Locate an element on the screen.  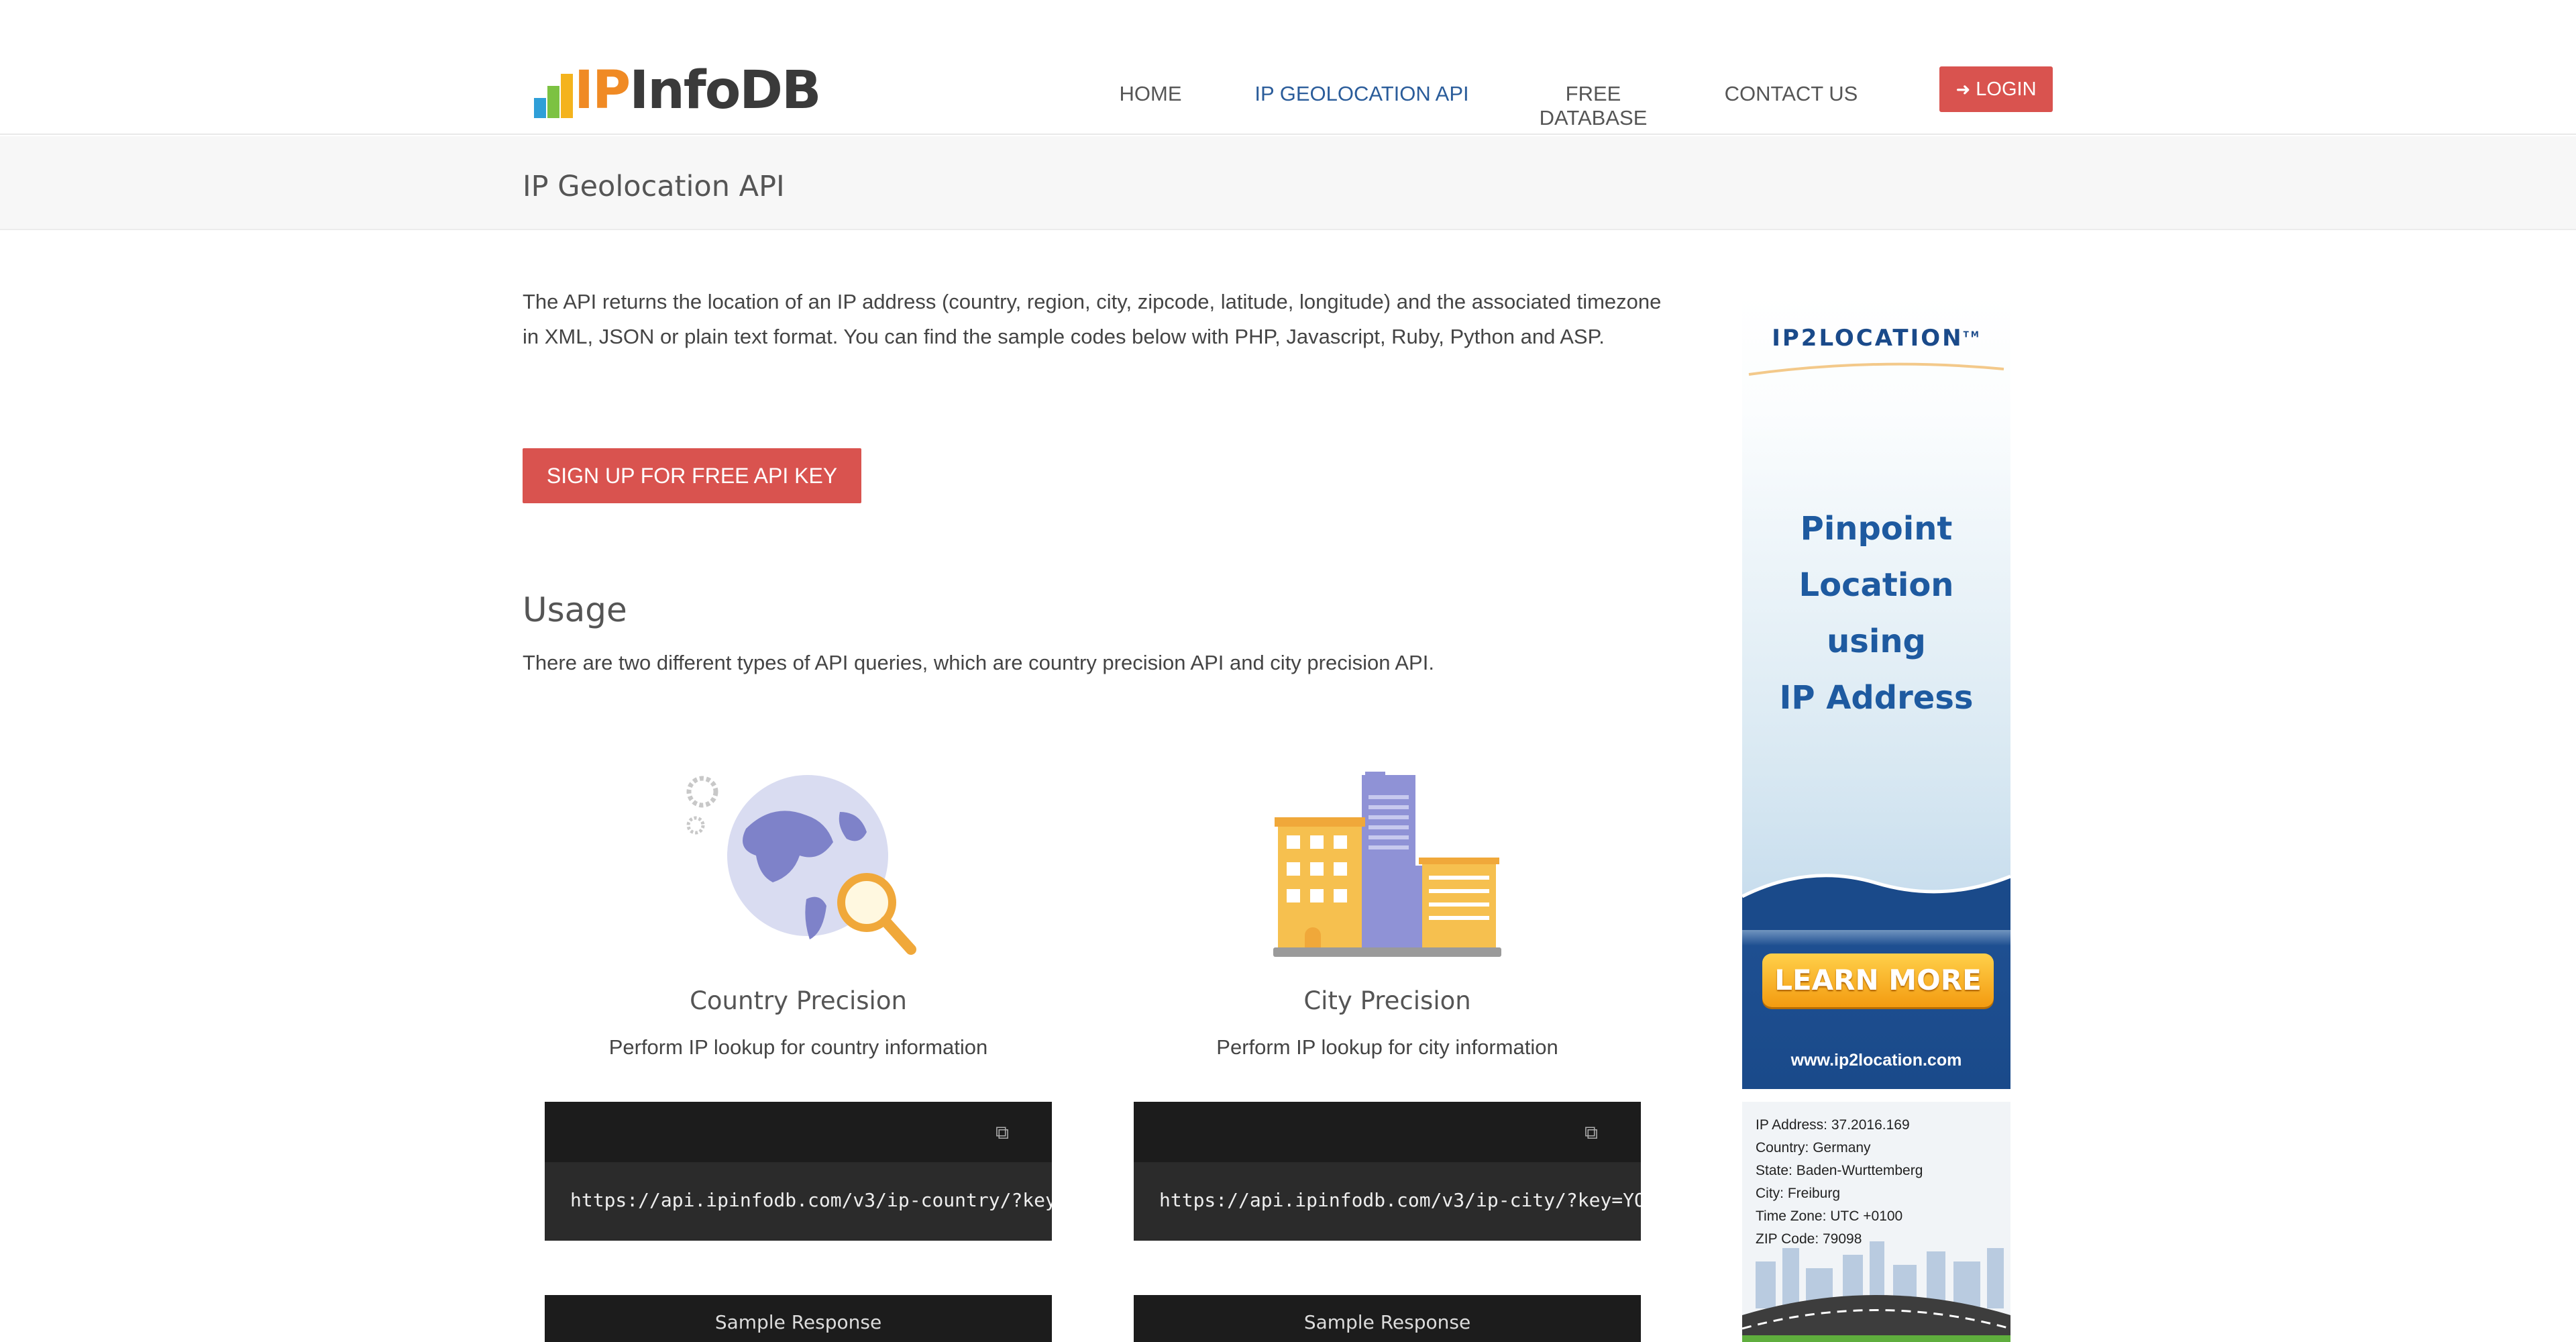
page-title: IP Geolocation API is located at coordinates (654, 187).